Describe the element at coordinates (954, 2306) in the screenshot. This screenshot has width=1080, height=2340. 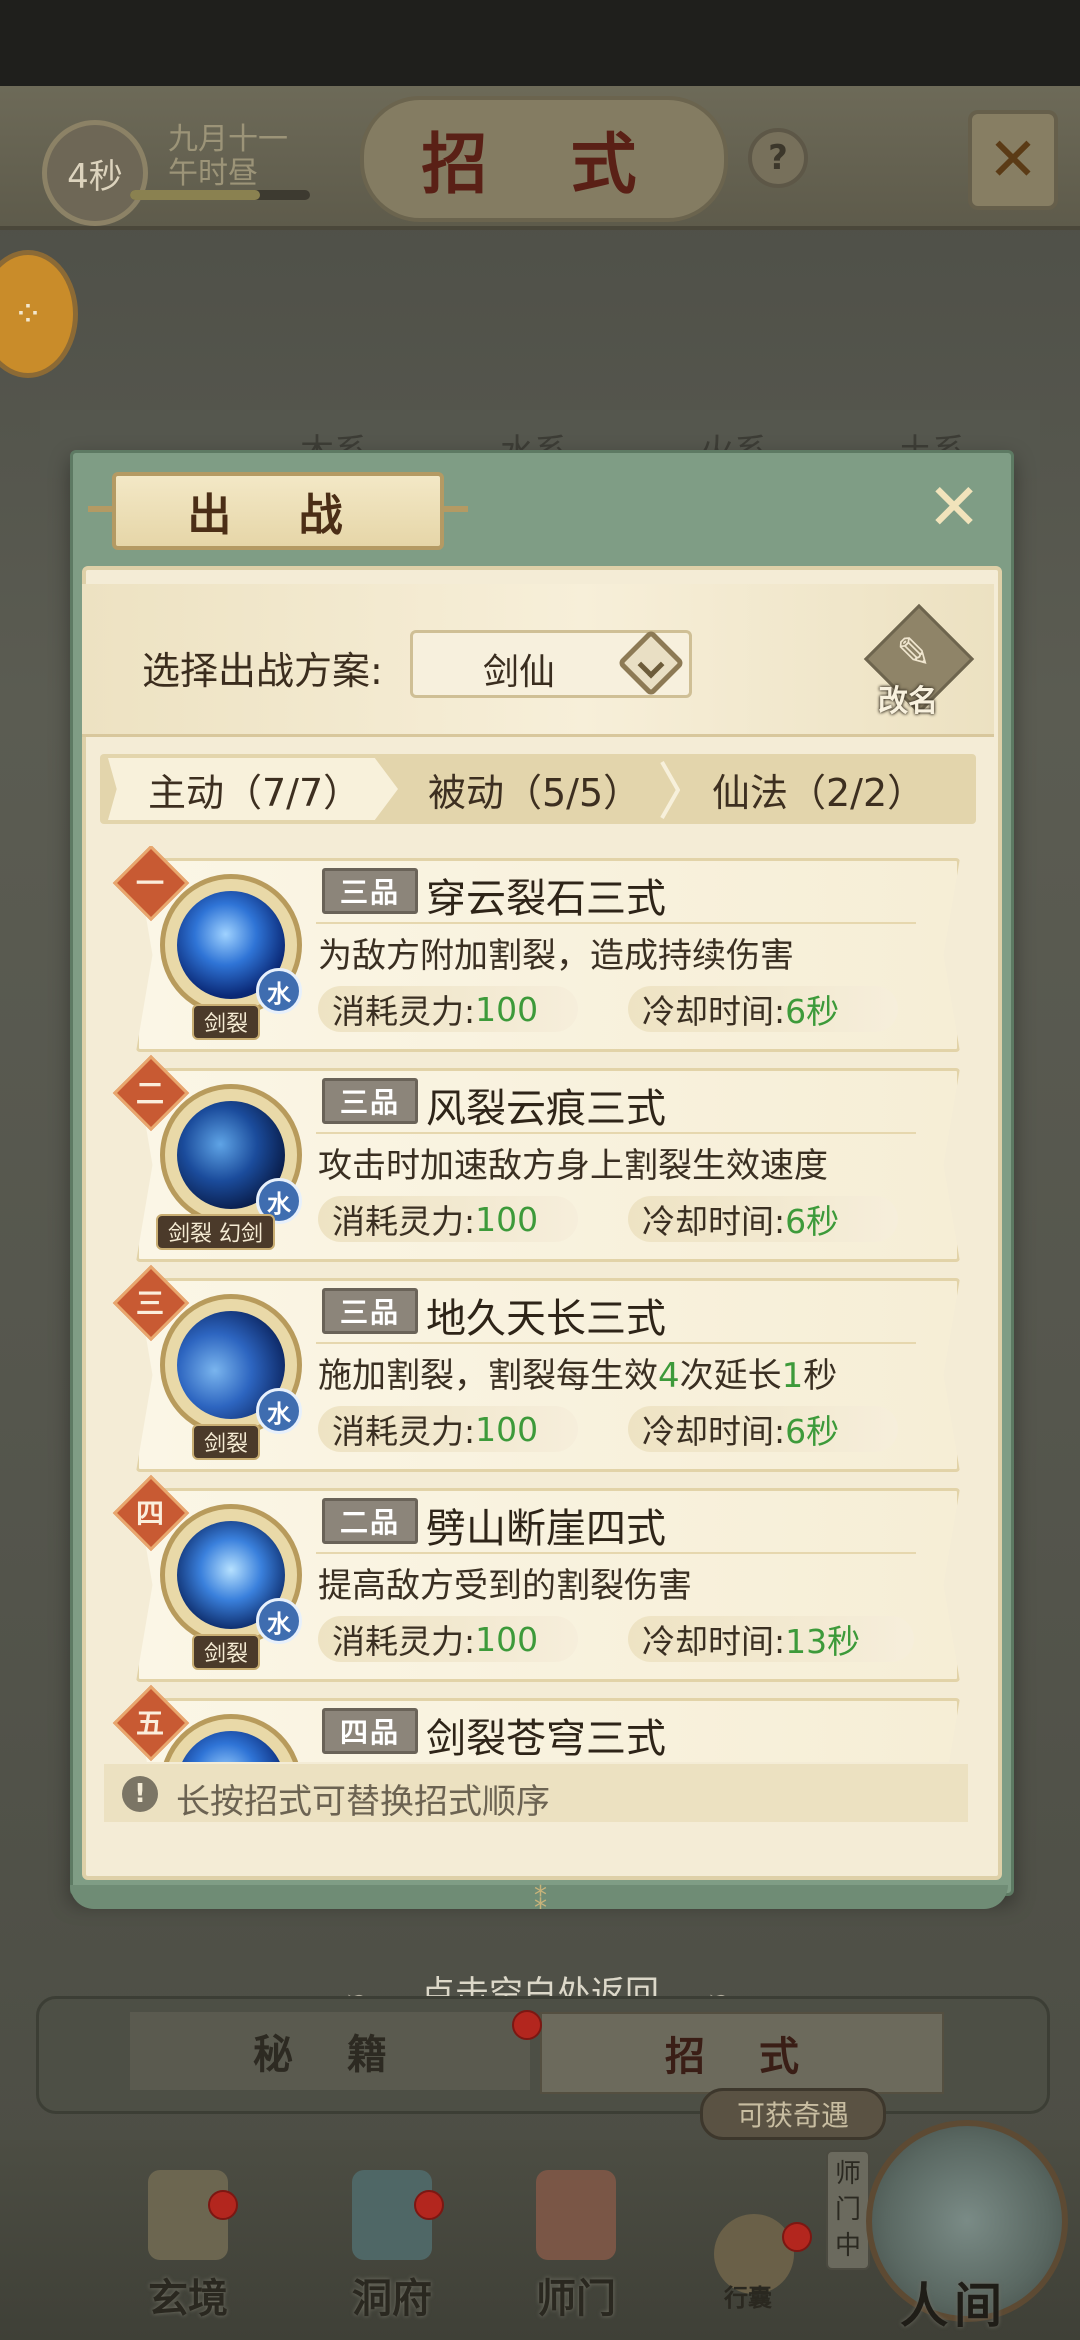
I see `world-label: 人间` at that location.